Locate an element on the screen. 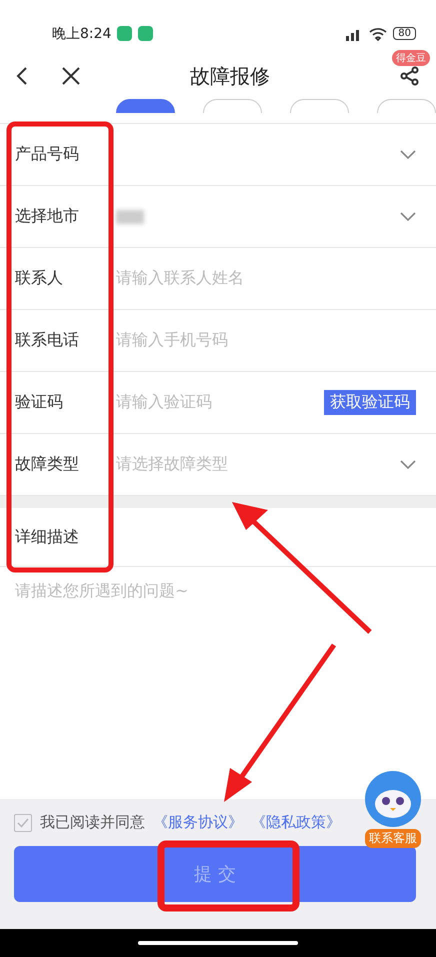  page-title: 故障报修 is located at coordinates (230, 76).